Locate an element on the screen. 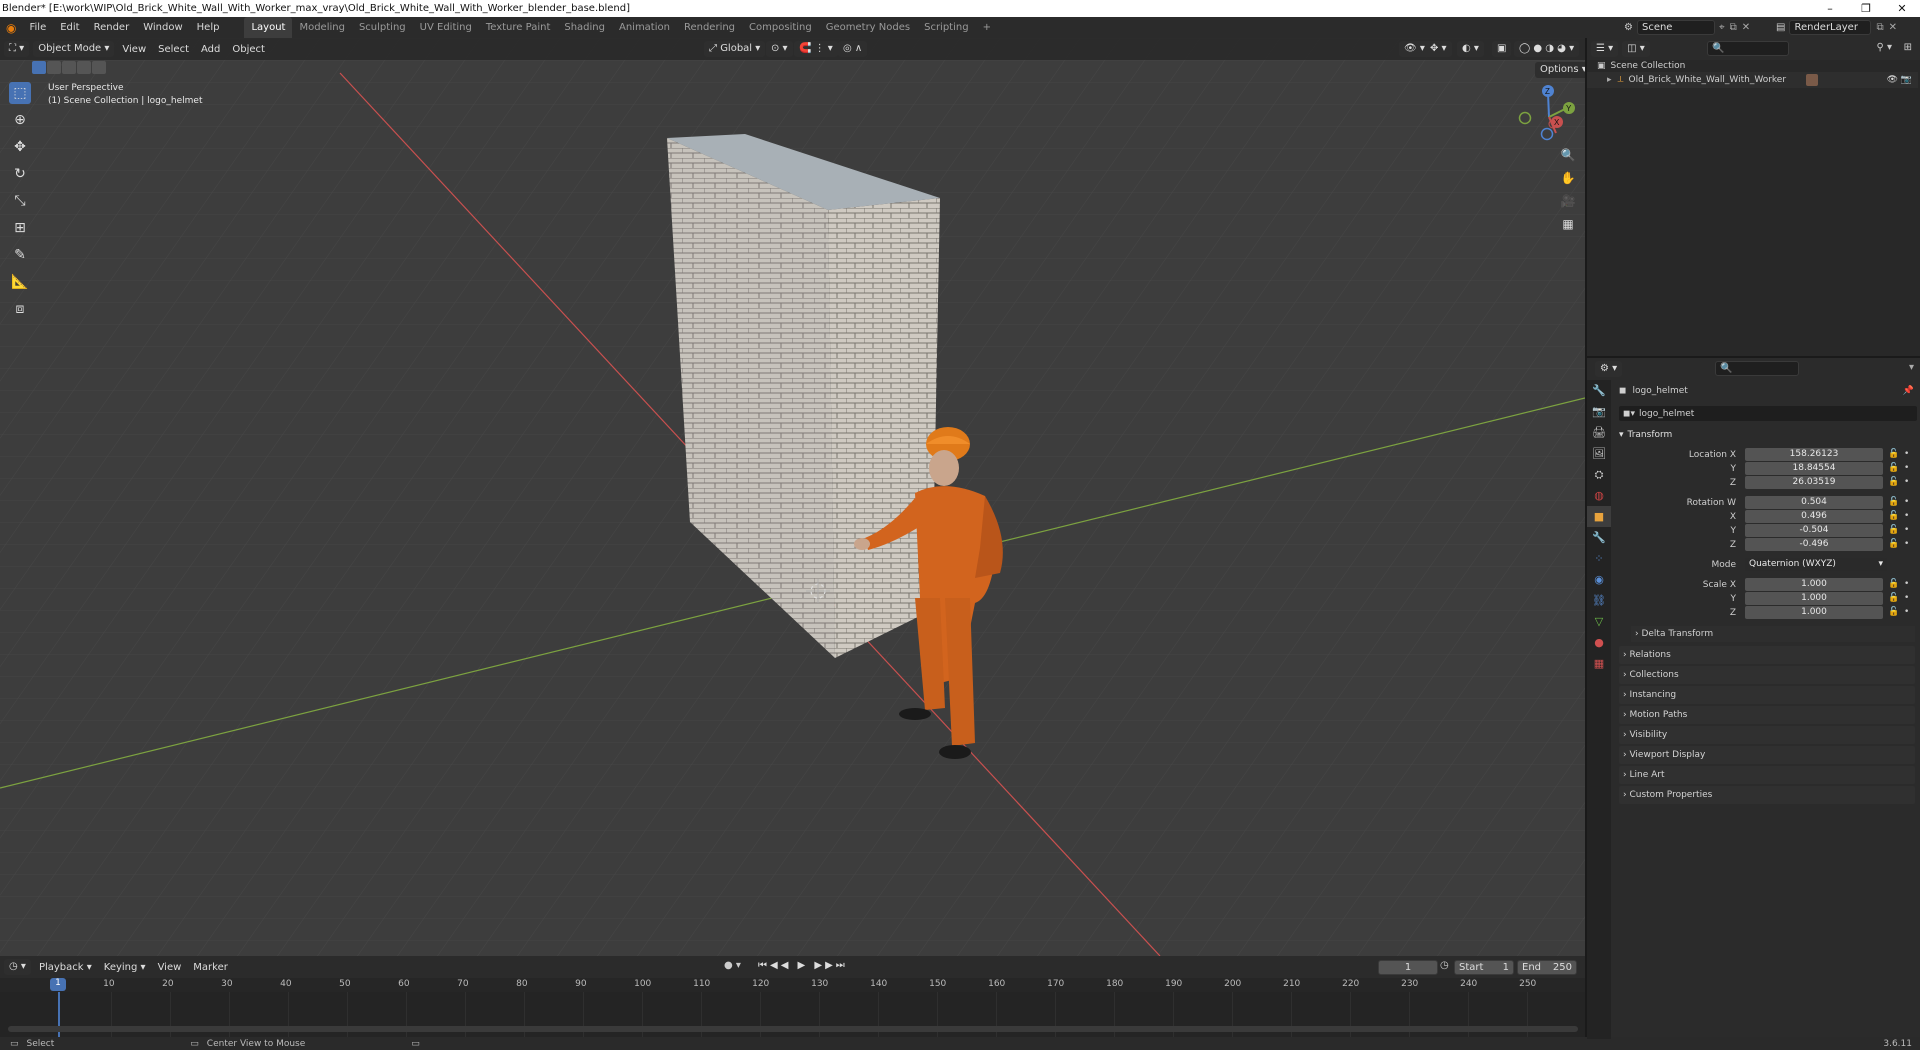 This screenshot has width=1920, height=1050. overlay-toggle-icon: ◐ ▾ is located at coordinates (1470, 49).